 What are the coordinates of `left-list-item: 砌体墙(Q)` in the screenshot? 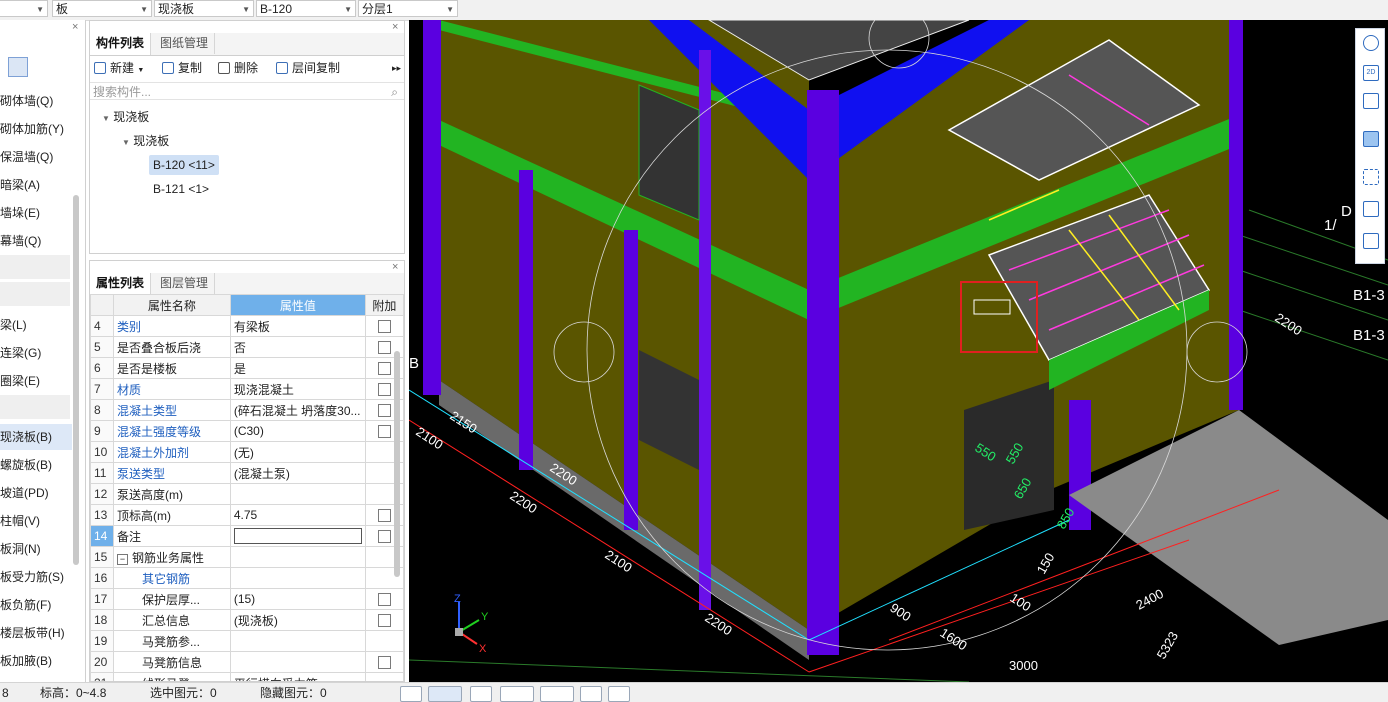 It's located at (36, 101).